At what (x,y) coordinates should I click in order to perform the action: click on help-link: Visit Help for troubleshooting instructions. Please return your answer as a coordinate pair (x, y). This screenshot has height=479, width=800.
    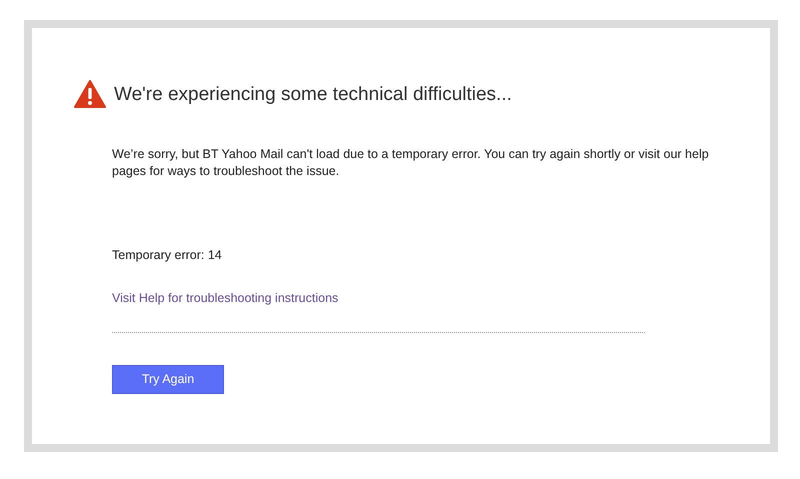
    Looking at the image, I should click on (225, 298).